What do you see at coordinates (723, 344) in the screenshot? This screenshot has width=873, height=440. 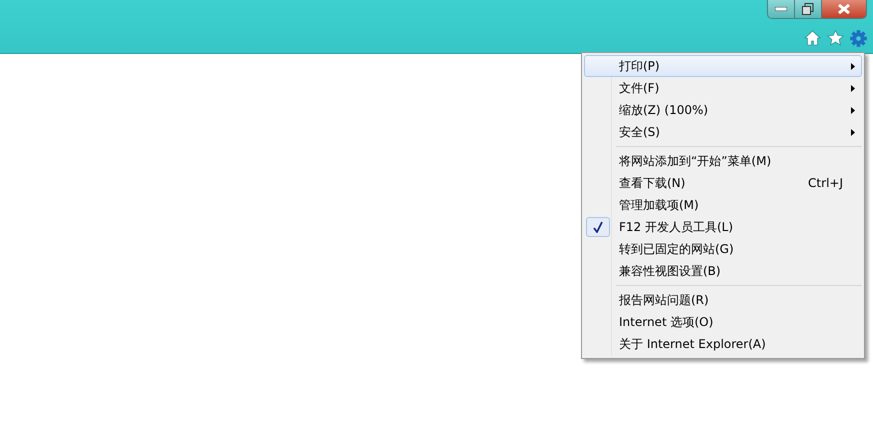 I see `menu-item: 关于 Internet Explorer(A)` at bounding box center [723, 344].